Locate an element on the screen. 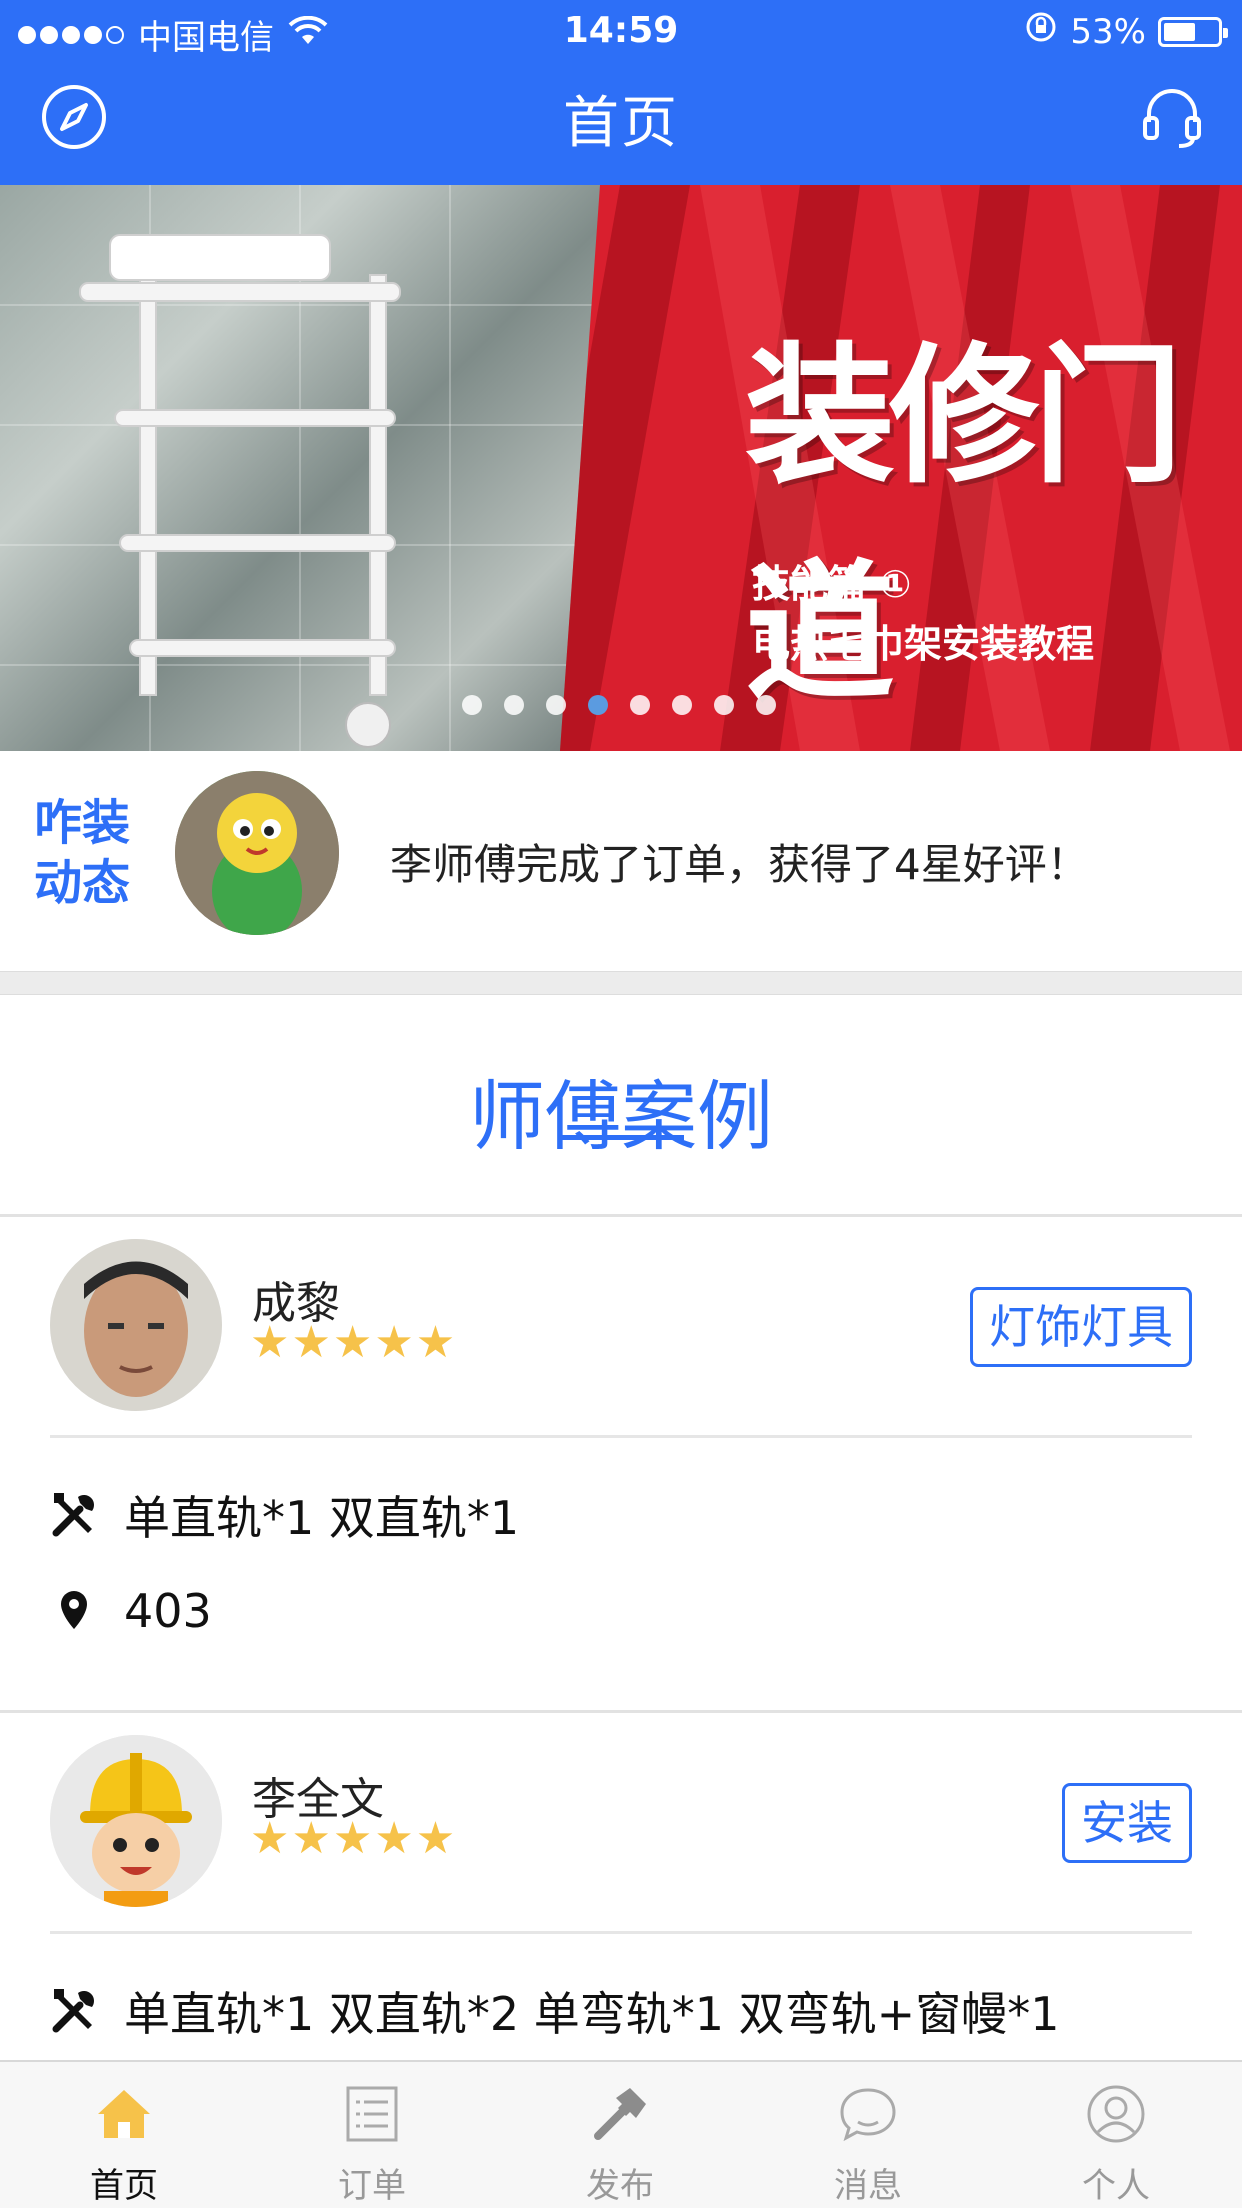 This screenshot has width=1242, height=2208. banner-subtitle-1: 技能篇 ① is located at coordinates (832, 584).